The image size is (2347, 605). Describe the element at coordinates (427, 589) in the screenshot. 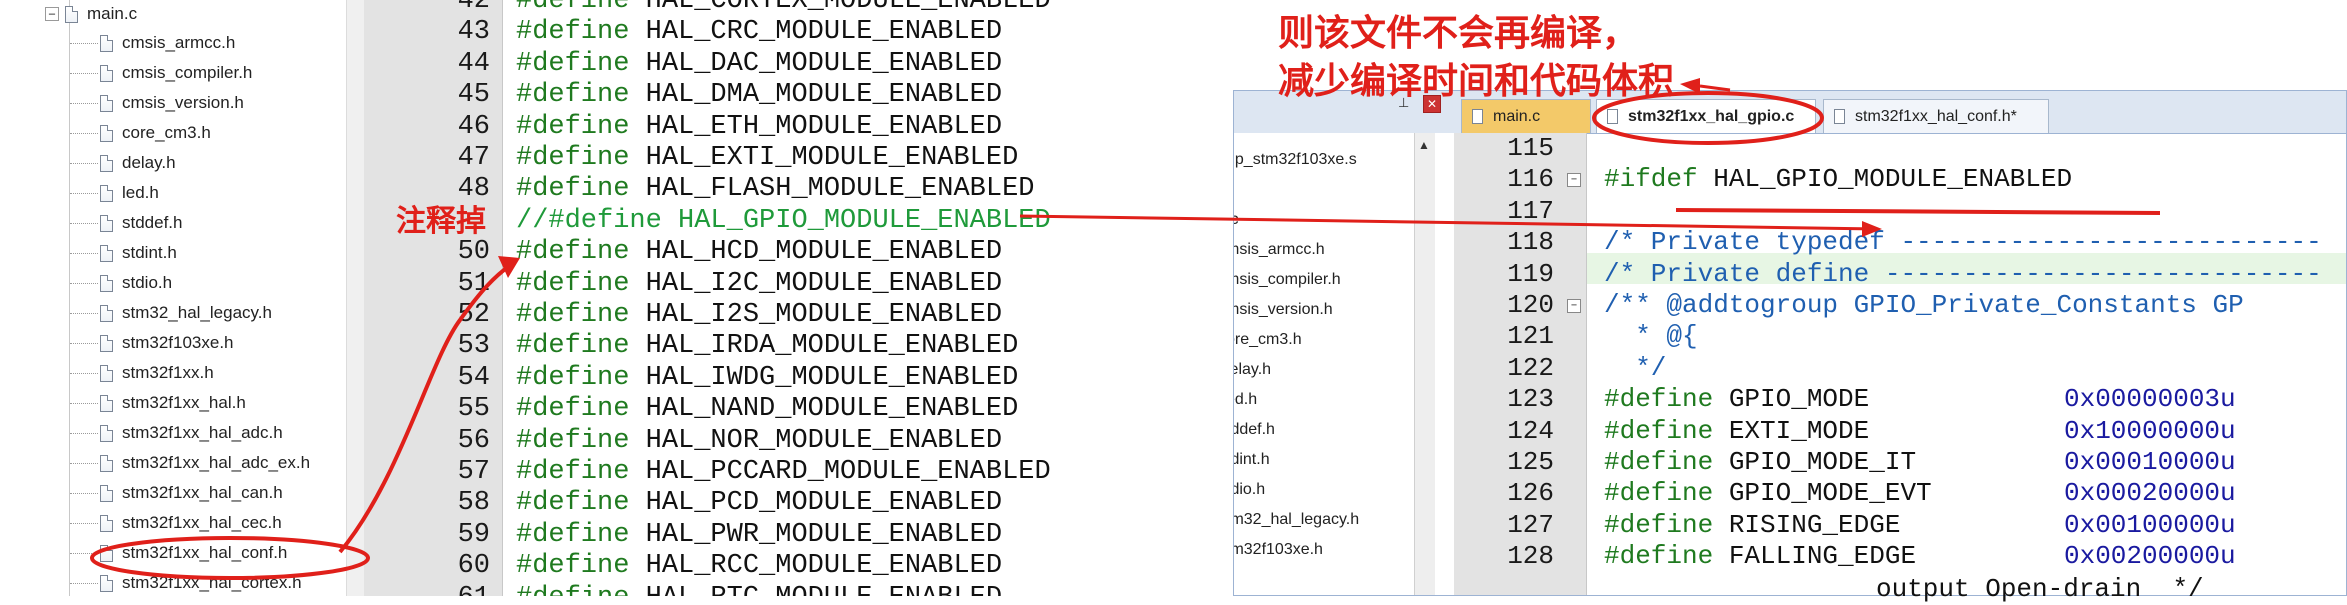

I see `line-number: 61` at that location.